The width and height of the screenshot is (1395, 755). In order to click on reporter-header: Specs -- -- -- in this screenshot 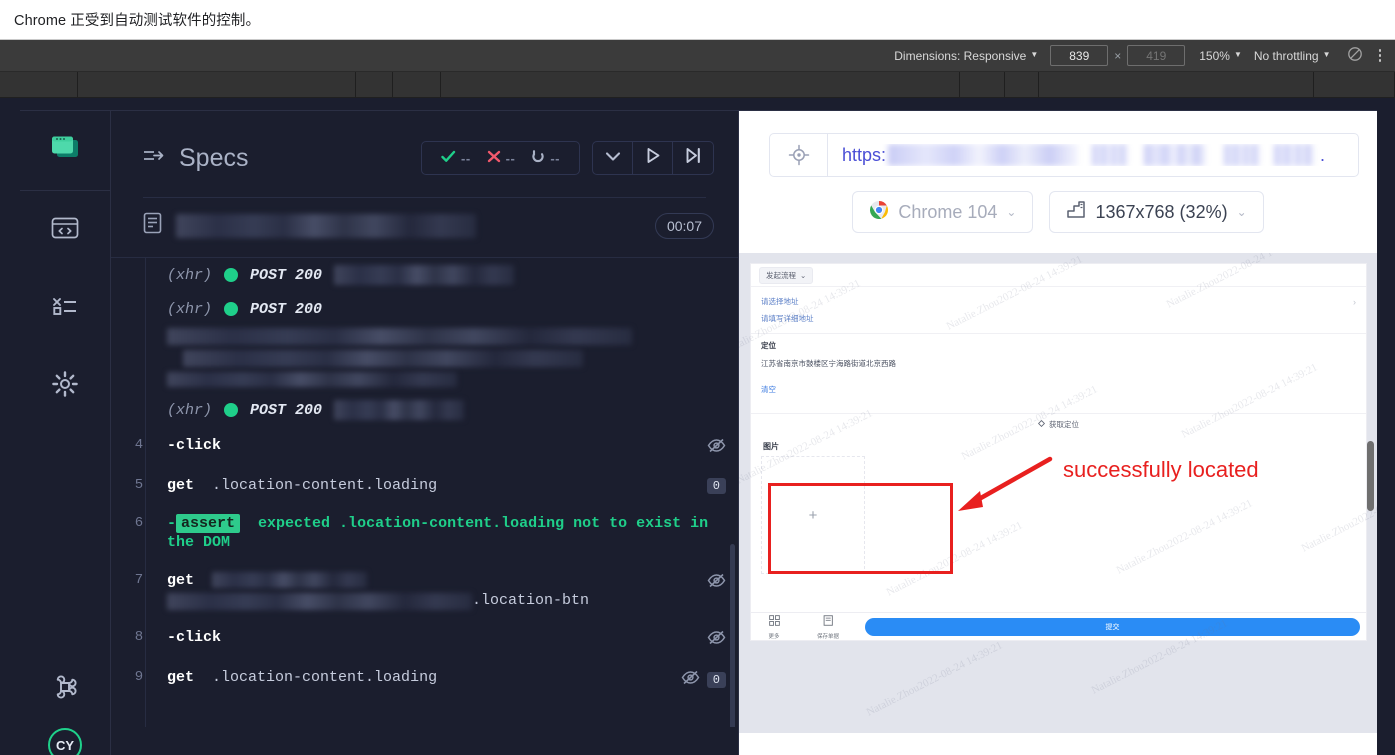, I will do `click(424, 143)`.